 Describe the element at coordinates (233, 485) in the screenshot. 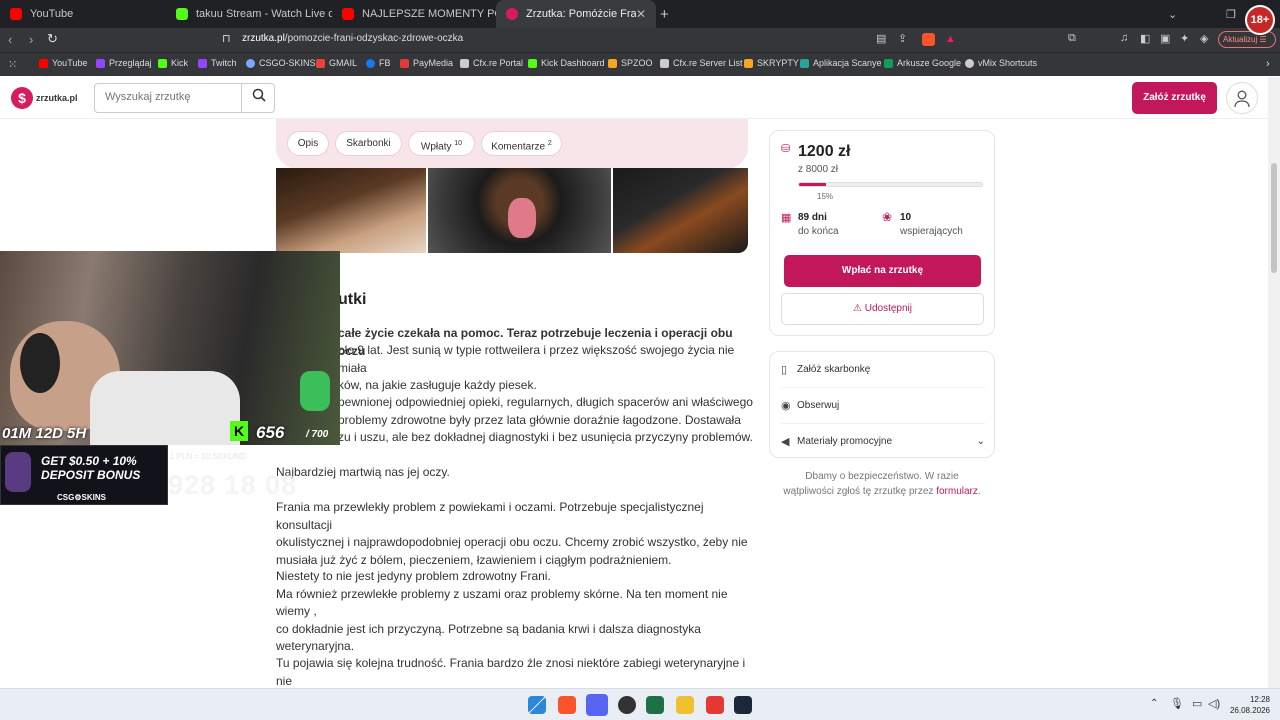

I see `donation-number-overlay: 928 18 08` at that location.